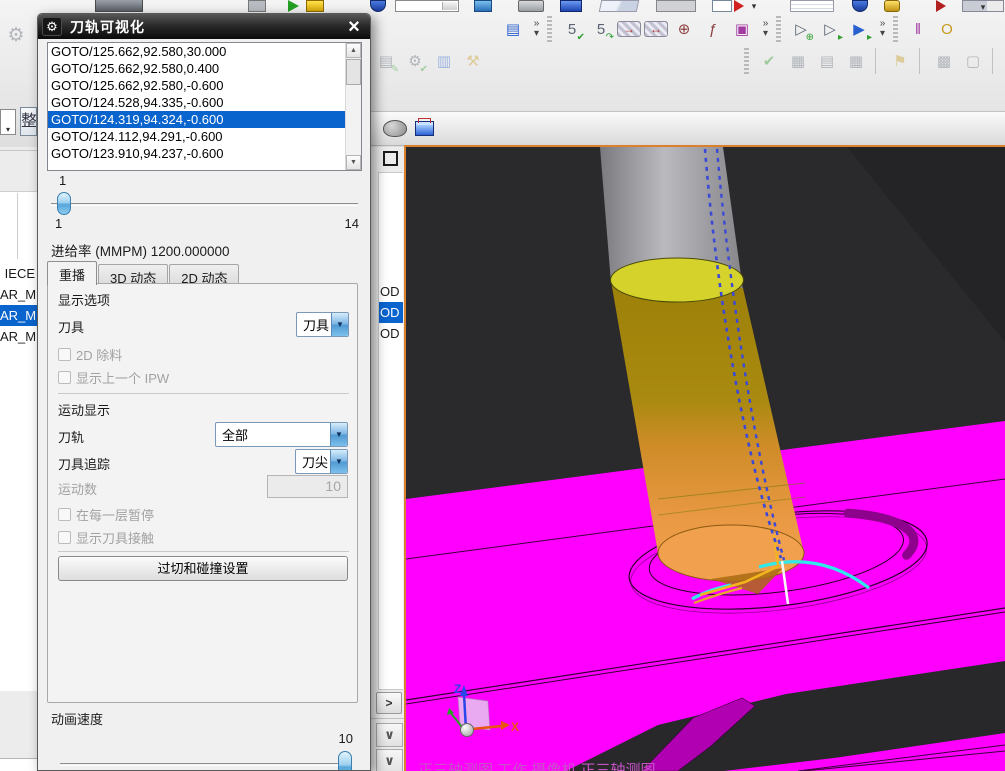 The height and width of the screenshot is (771, 1005). Describe the element at coordinates (18, 273) in the screenshot. I see `navigator-row: IECE` at that location.